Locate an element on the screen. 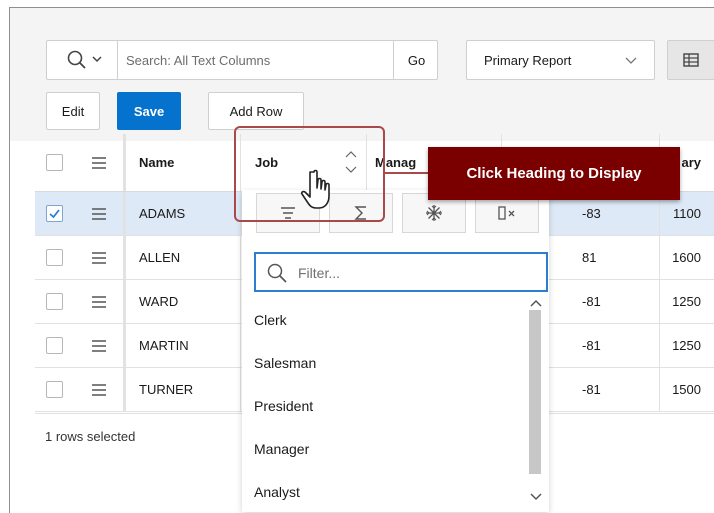  cell-name: TURNER is located at coordinates (185, 389).